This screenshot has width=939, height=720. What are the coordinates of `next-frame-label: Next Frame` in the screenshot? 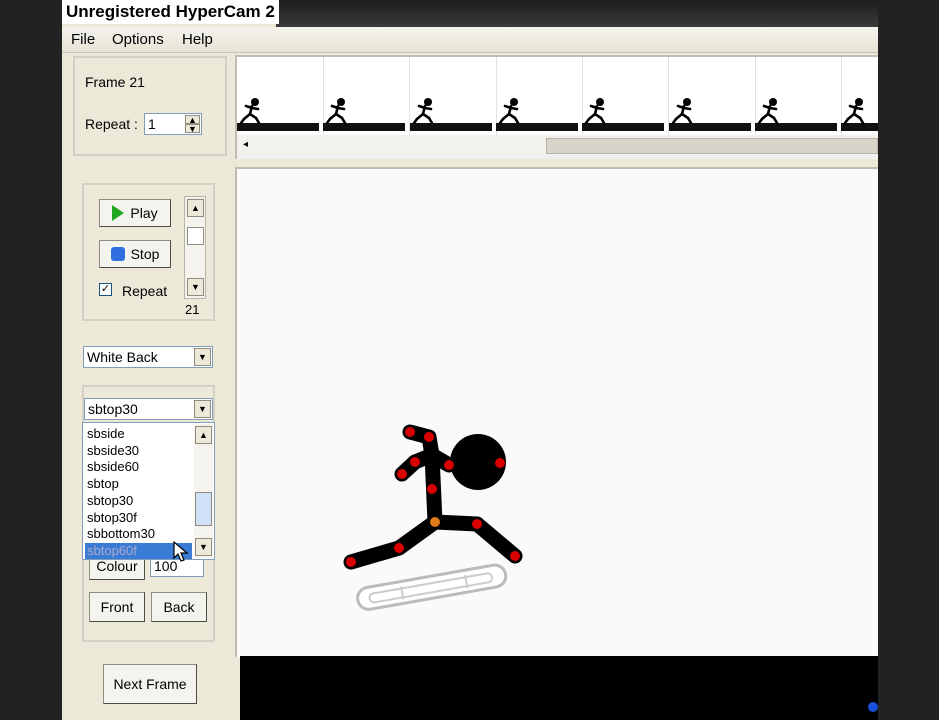 It's located at (150, 684).